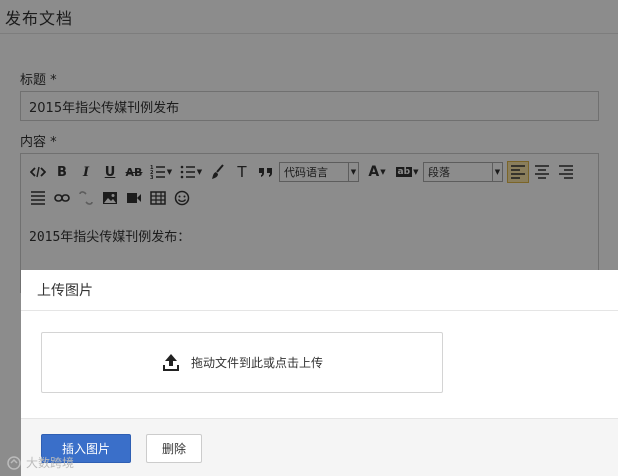 Image resolution: width=618 pixels, height=476 pixels. I want to click on upload-dropzone: 拖动文件到此或点击上传, so click(242, 362).